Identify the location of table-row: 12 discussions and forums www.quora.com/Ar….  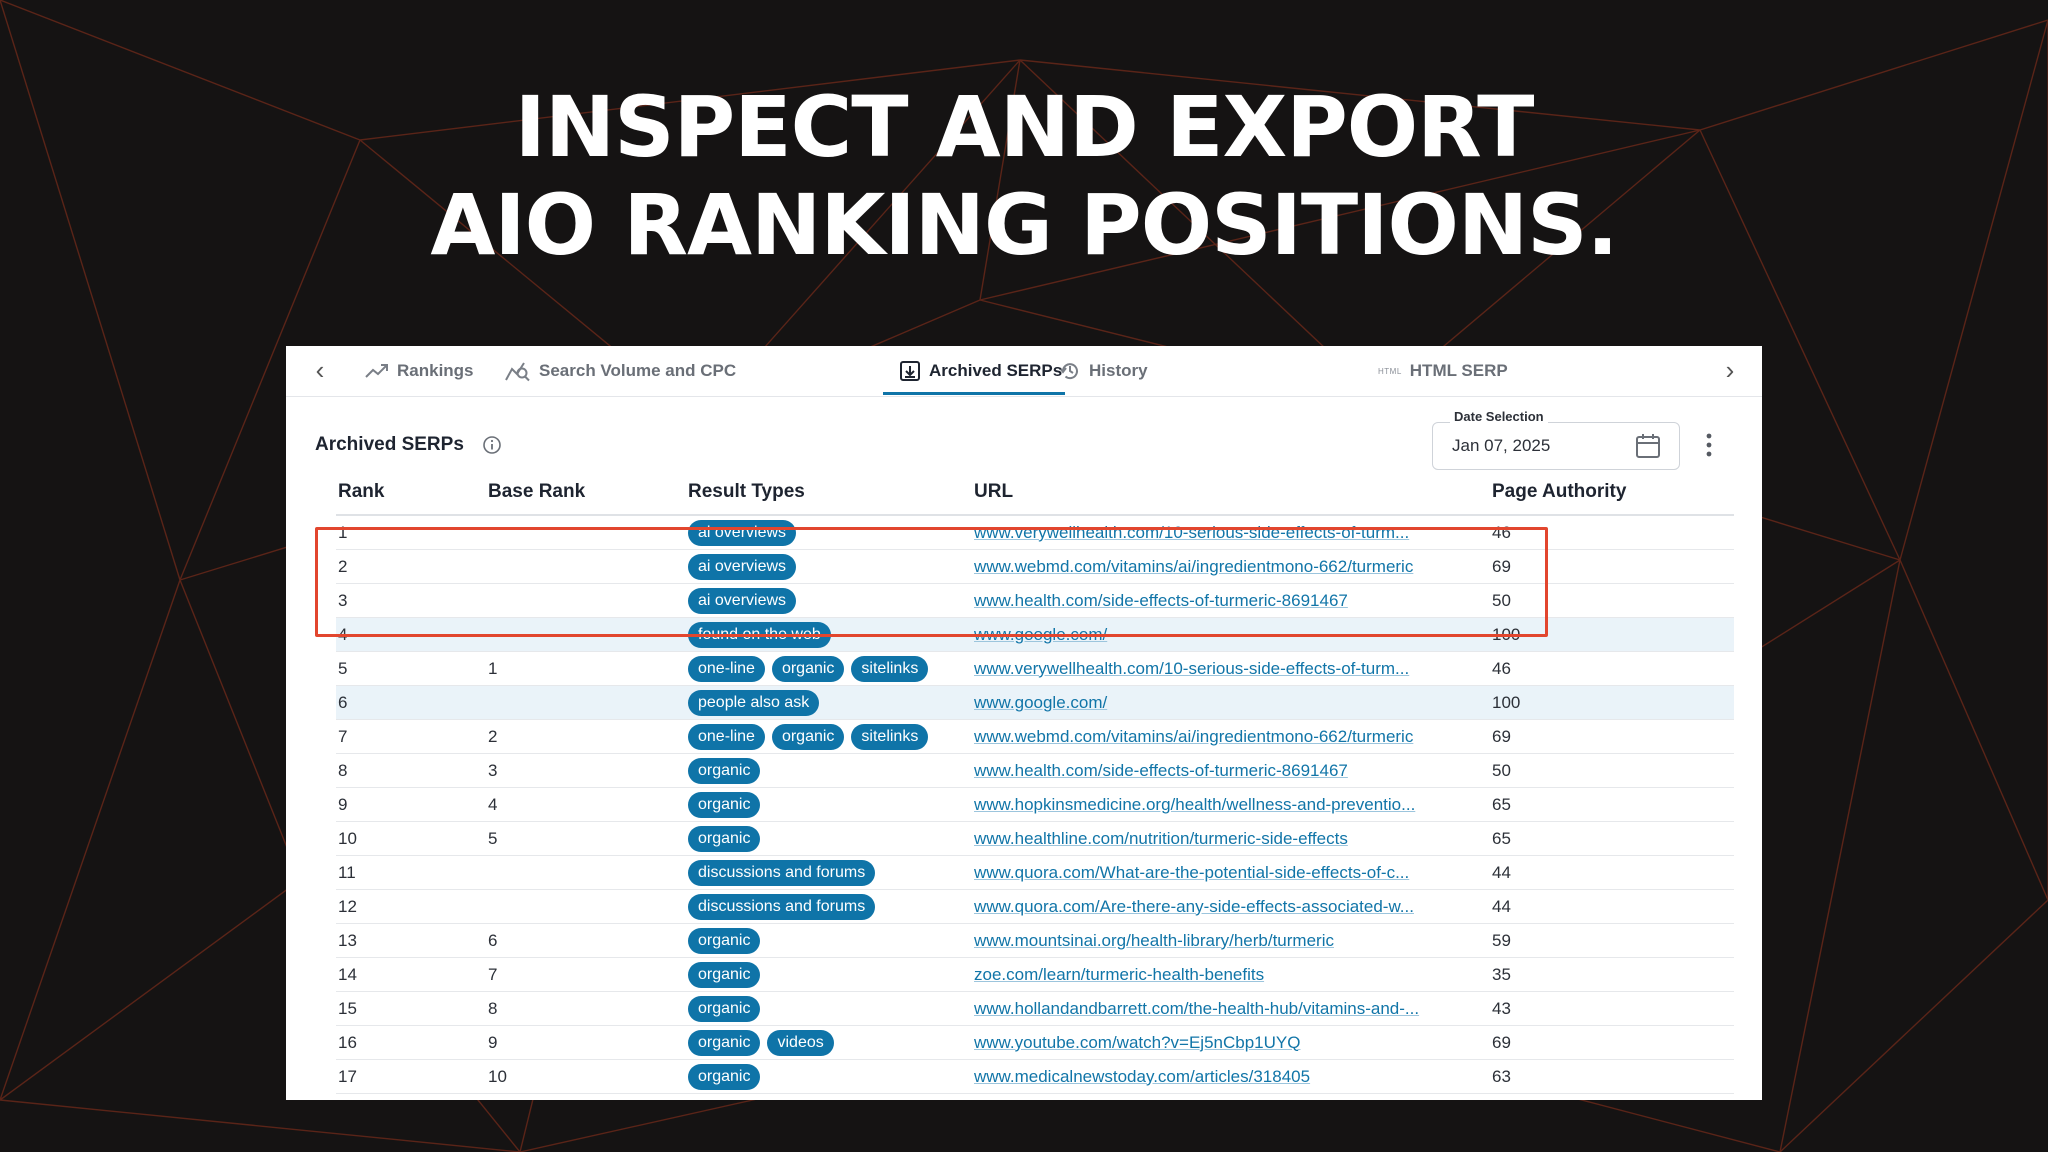
(1035, 906).